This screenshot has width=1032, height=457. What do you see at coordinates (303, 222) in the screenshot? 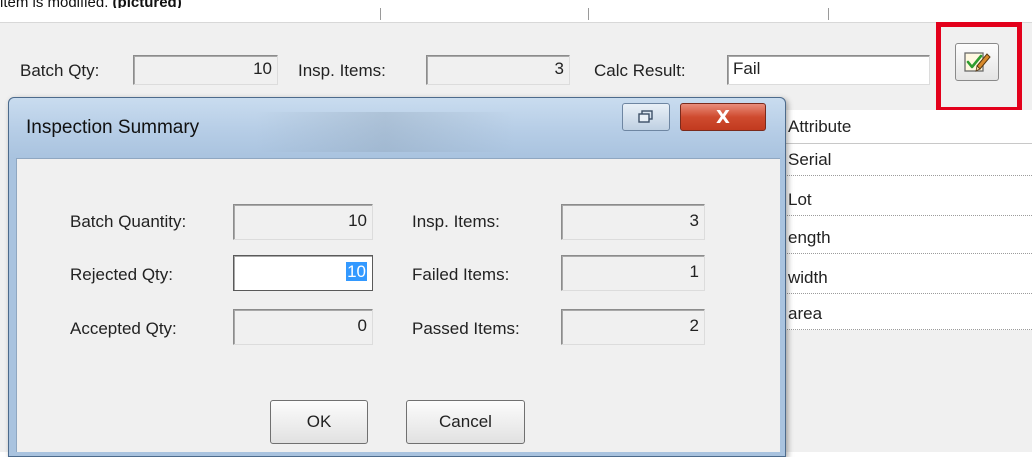
I see `batch-quantity-field: 10` at bounding box center [303, 222].